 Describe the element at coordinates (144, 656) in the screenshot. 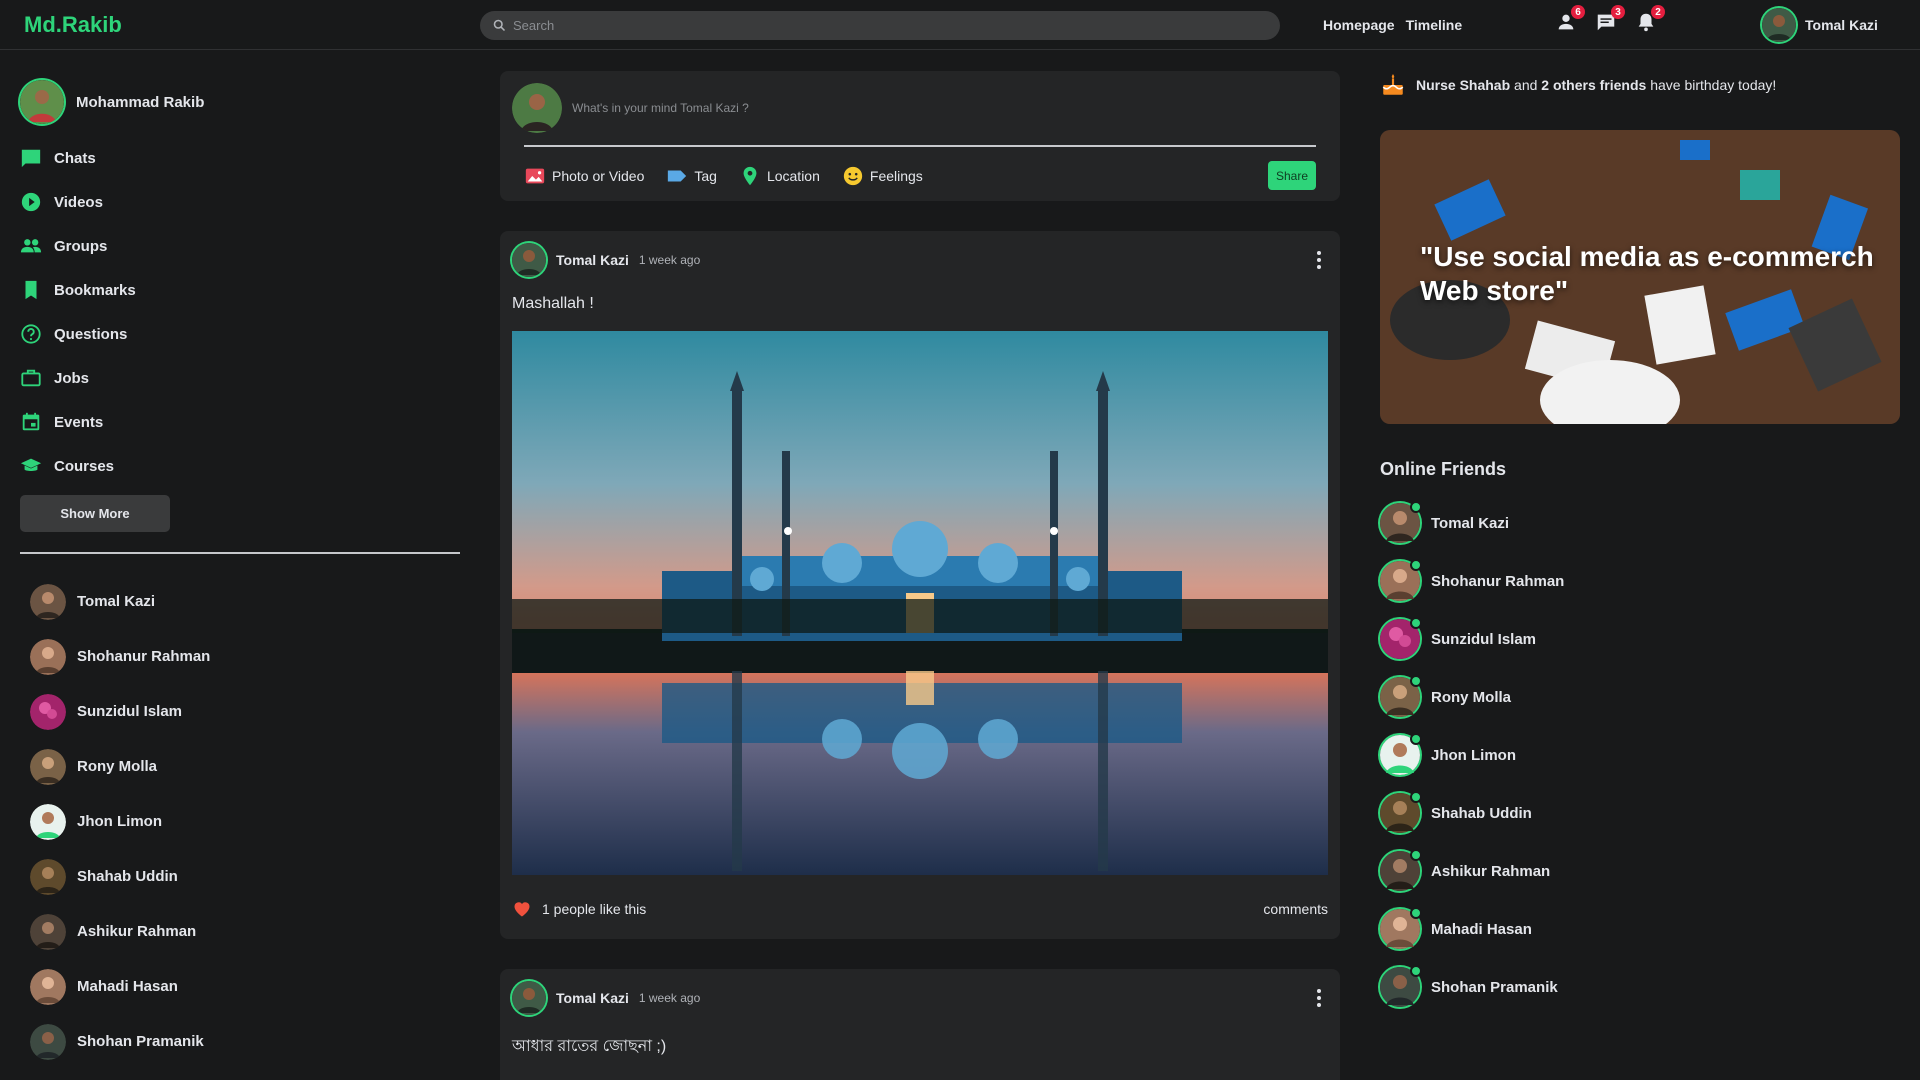

I see `friend-name: Shohanur Rahman` at that location.